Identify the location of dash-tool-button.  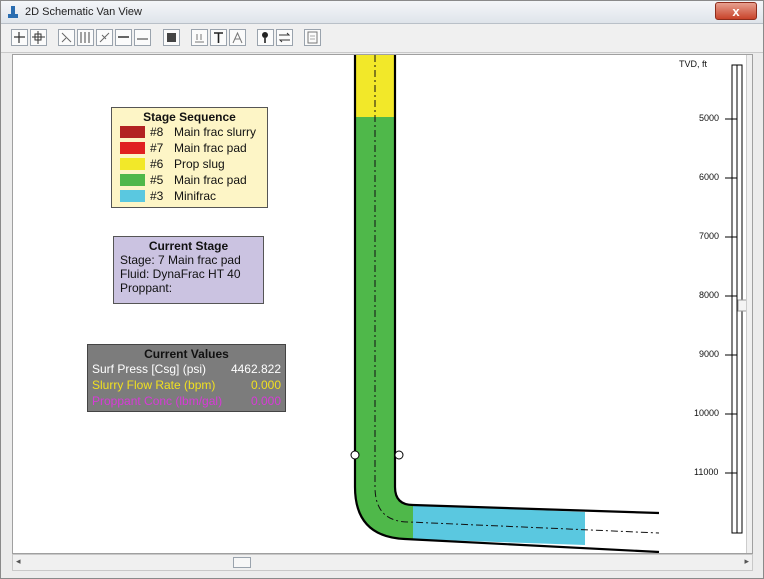
(142, 37).